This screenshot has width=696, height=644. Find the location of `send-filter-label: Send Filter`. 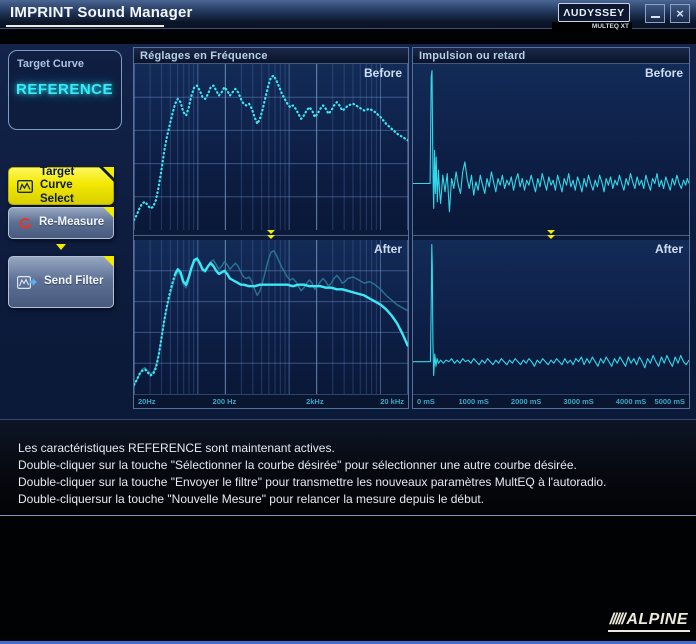

send-filter-label: Send Filter is located at coordinates (74, 281).